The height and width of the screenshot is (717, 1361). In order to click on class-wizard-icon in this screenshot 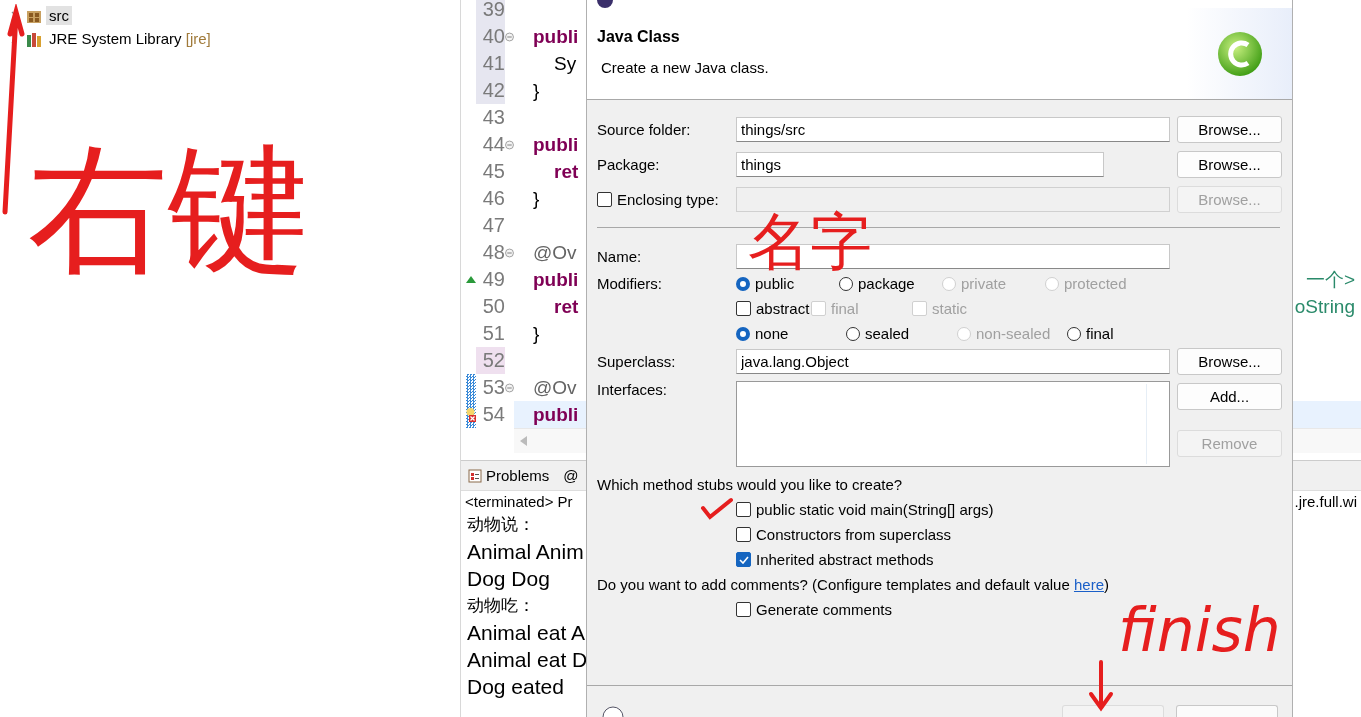, I will do `click(1240, 54)`.